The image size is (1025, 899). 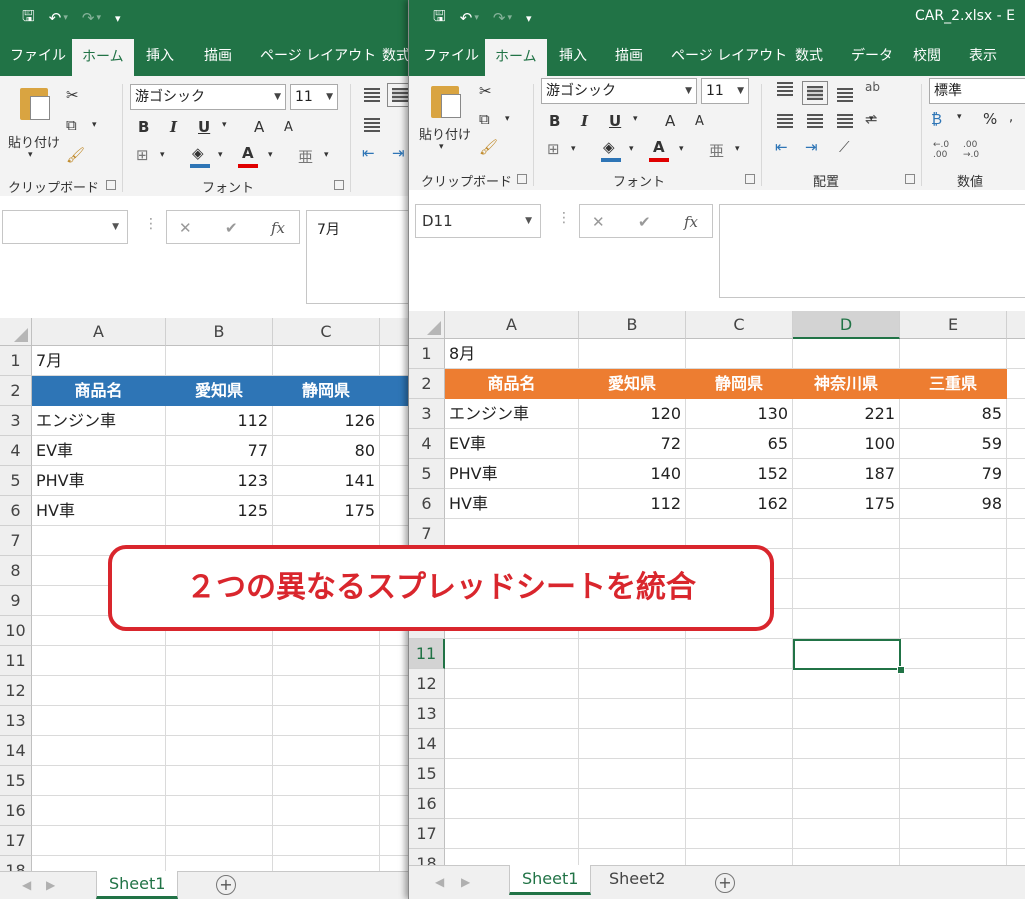 I want to click on sheet-next-icon: ▶, so click(x=465, y=882).